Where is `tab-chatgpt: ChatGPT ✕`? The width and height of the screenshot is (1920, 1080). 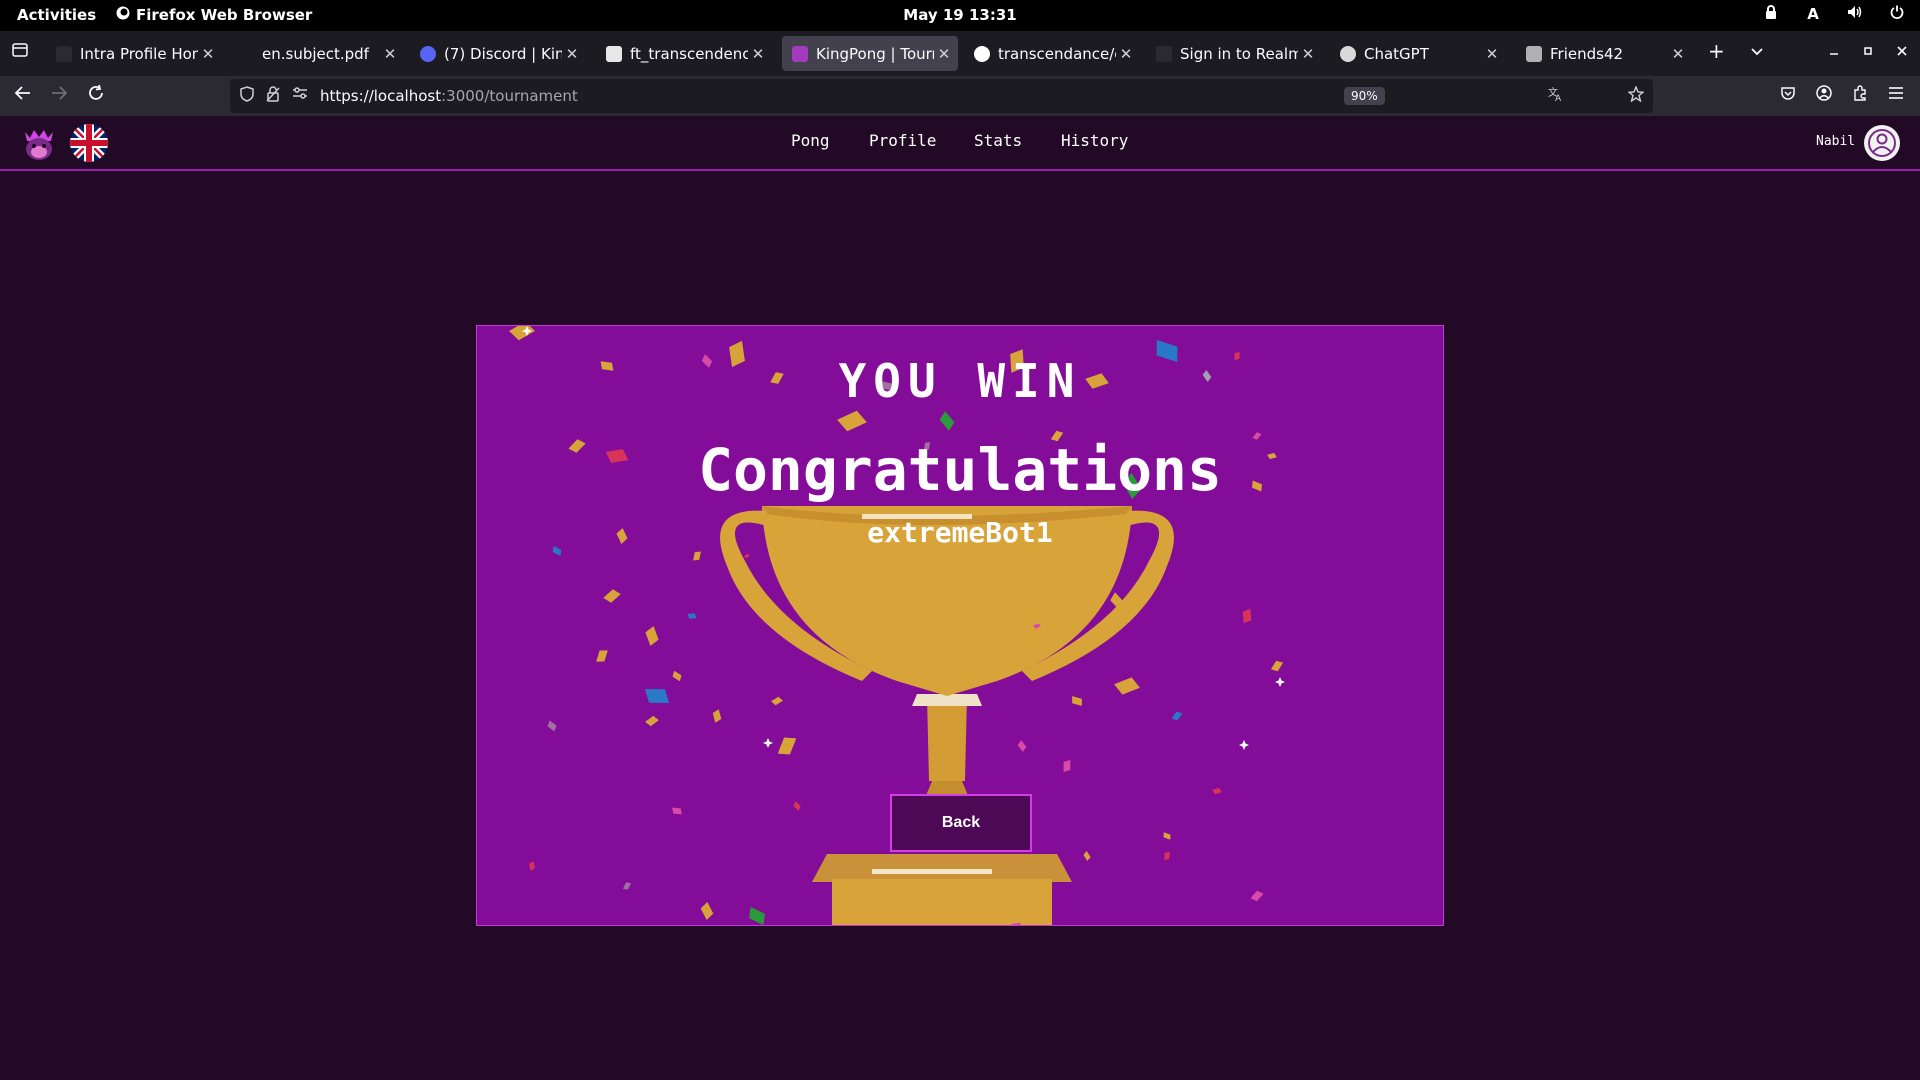 tab-chatgpt: ChatGPT ✕ is located at coordinates (1418, 53).